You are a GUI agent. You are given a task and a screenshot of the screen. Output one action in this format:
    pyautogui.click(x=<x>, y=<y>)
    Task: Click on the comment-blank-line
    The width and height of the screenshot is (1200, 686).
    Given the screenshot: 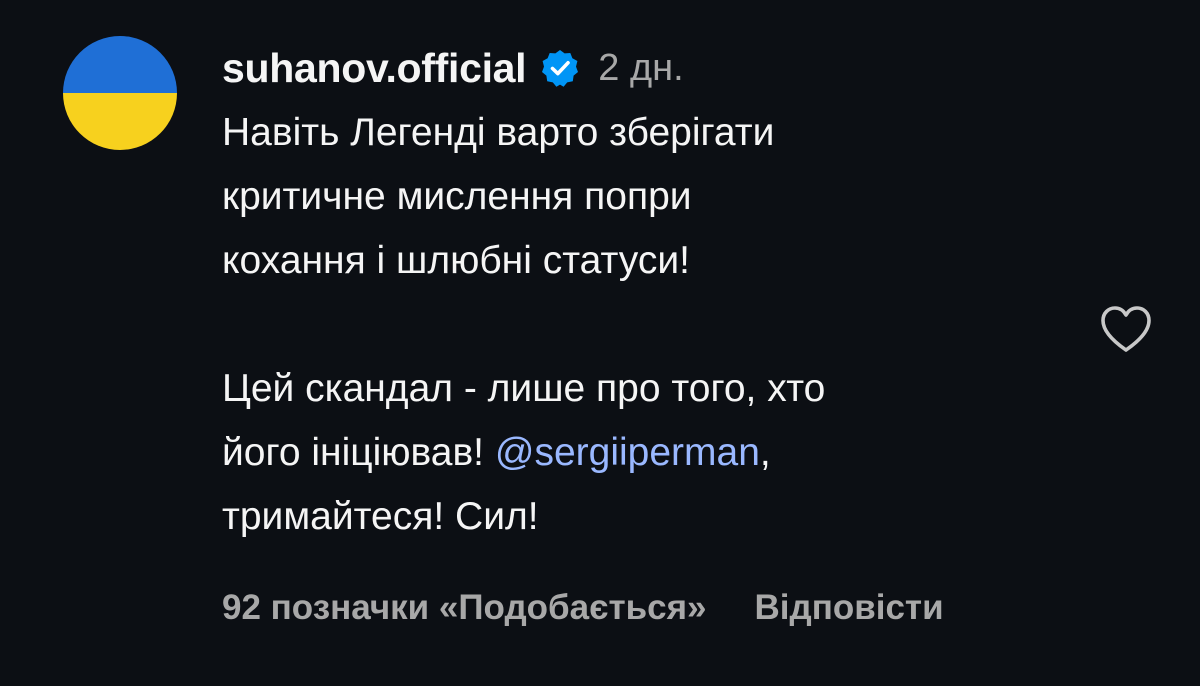 What is the action you would take?
    pyautogui.click(x=662, y=325)
    